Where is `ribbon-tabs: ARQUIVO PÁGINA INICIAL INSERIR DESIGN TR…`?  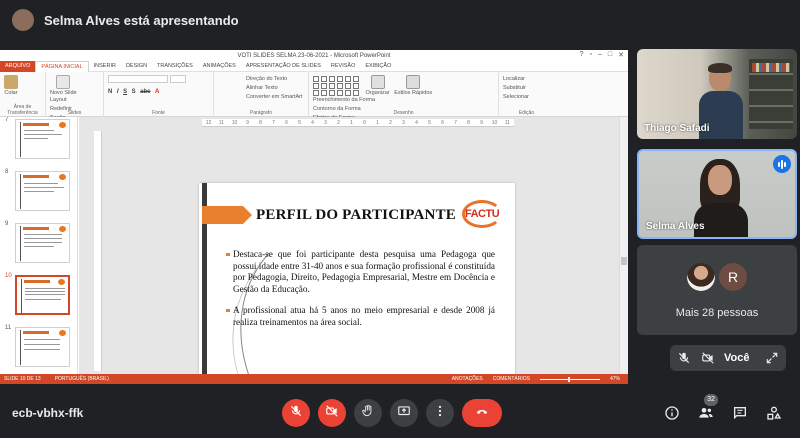
ribbon-tabs: ARQUIVO PÁGINA INICIAL INSERIR DESIGN TR… is located at coordinates (314, 66).